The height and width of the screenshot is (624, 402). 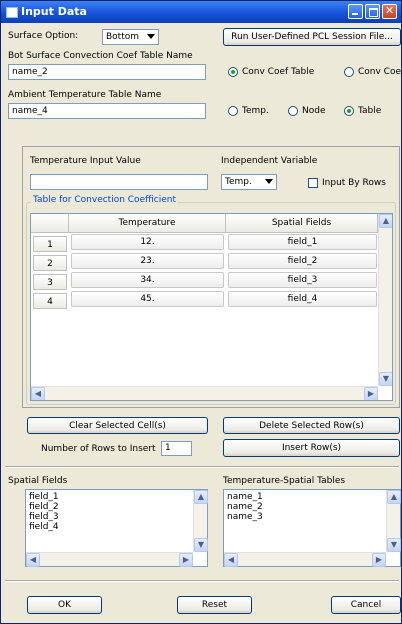 What do you see at coordinates (147, 280) in the screenshot?
I see `cell-temperature: 34.` at bounding box center [147, 280].